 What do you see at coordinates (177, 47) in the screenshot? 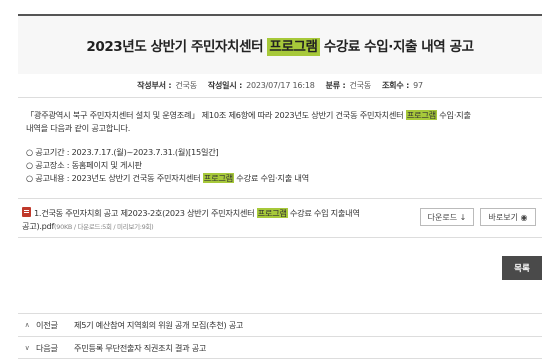
I see `title-text-before: 2023년도 상반기 주민자치센터` at bounding box center [177, 47].